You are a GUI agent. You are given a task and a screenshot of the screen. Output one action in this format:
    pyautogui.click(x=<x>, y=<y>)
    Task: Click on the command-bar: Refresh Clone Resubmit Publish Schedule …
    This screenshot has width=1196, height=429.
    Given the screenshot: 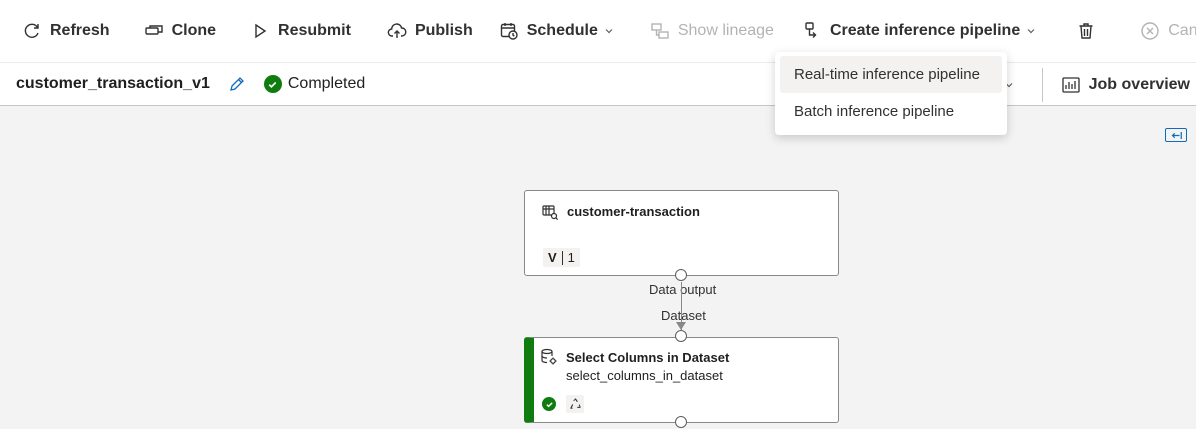 What is the action you would take?
    pyautogui.click(x=598, y=31)
    